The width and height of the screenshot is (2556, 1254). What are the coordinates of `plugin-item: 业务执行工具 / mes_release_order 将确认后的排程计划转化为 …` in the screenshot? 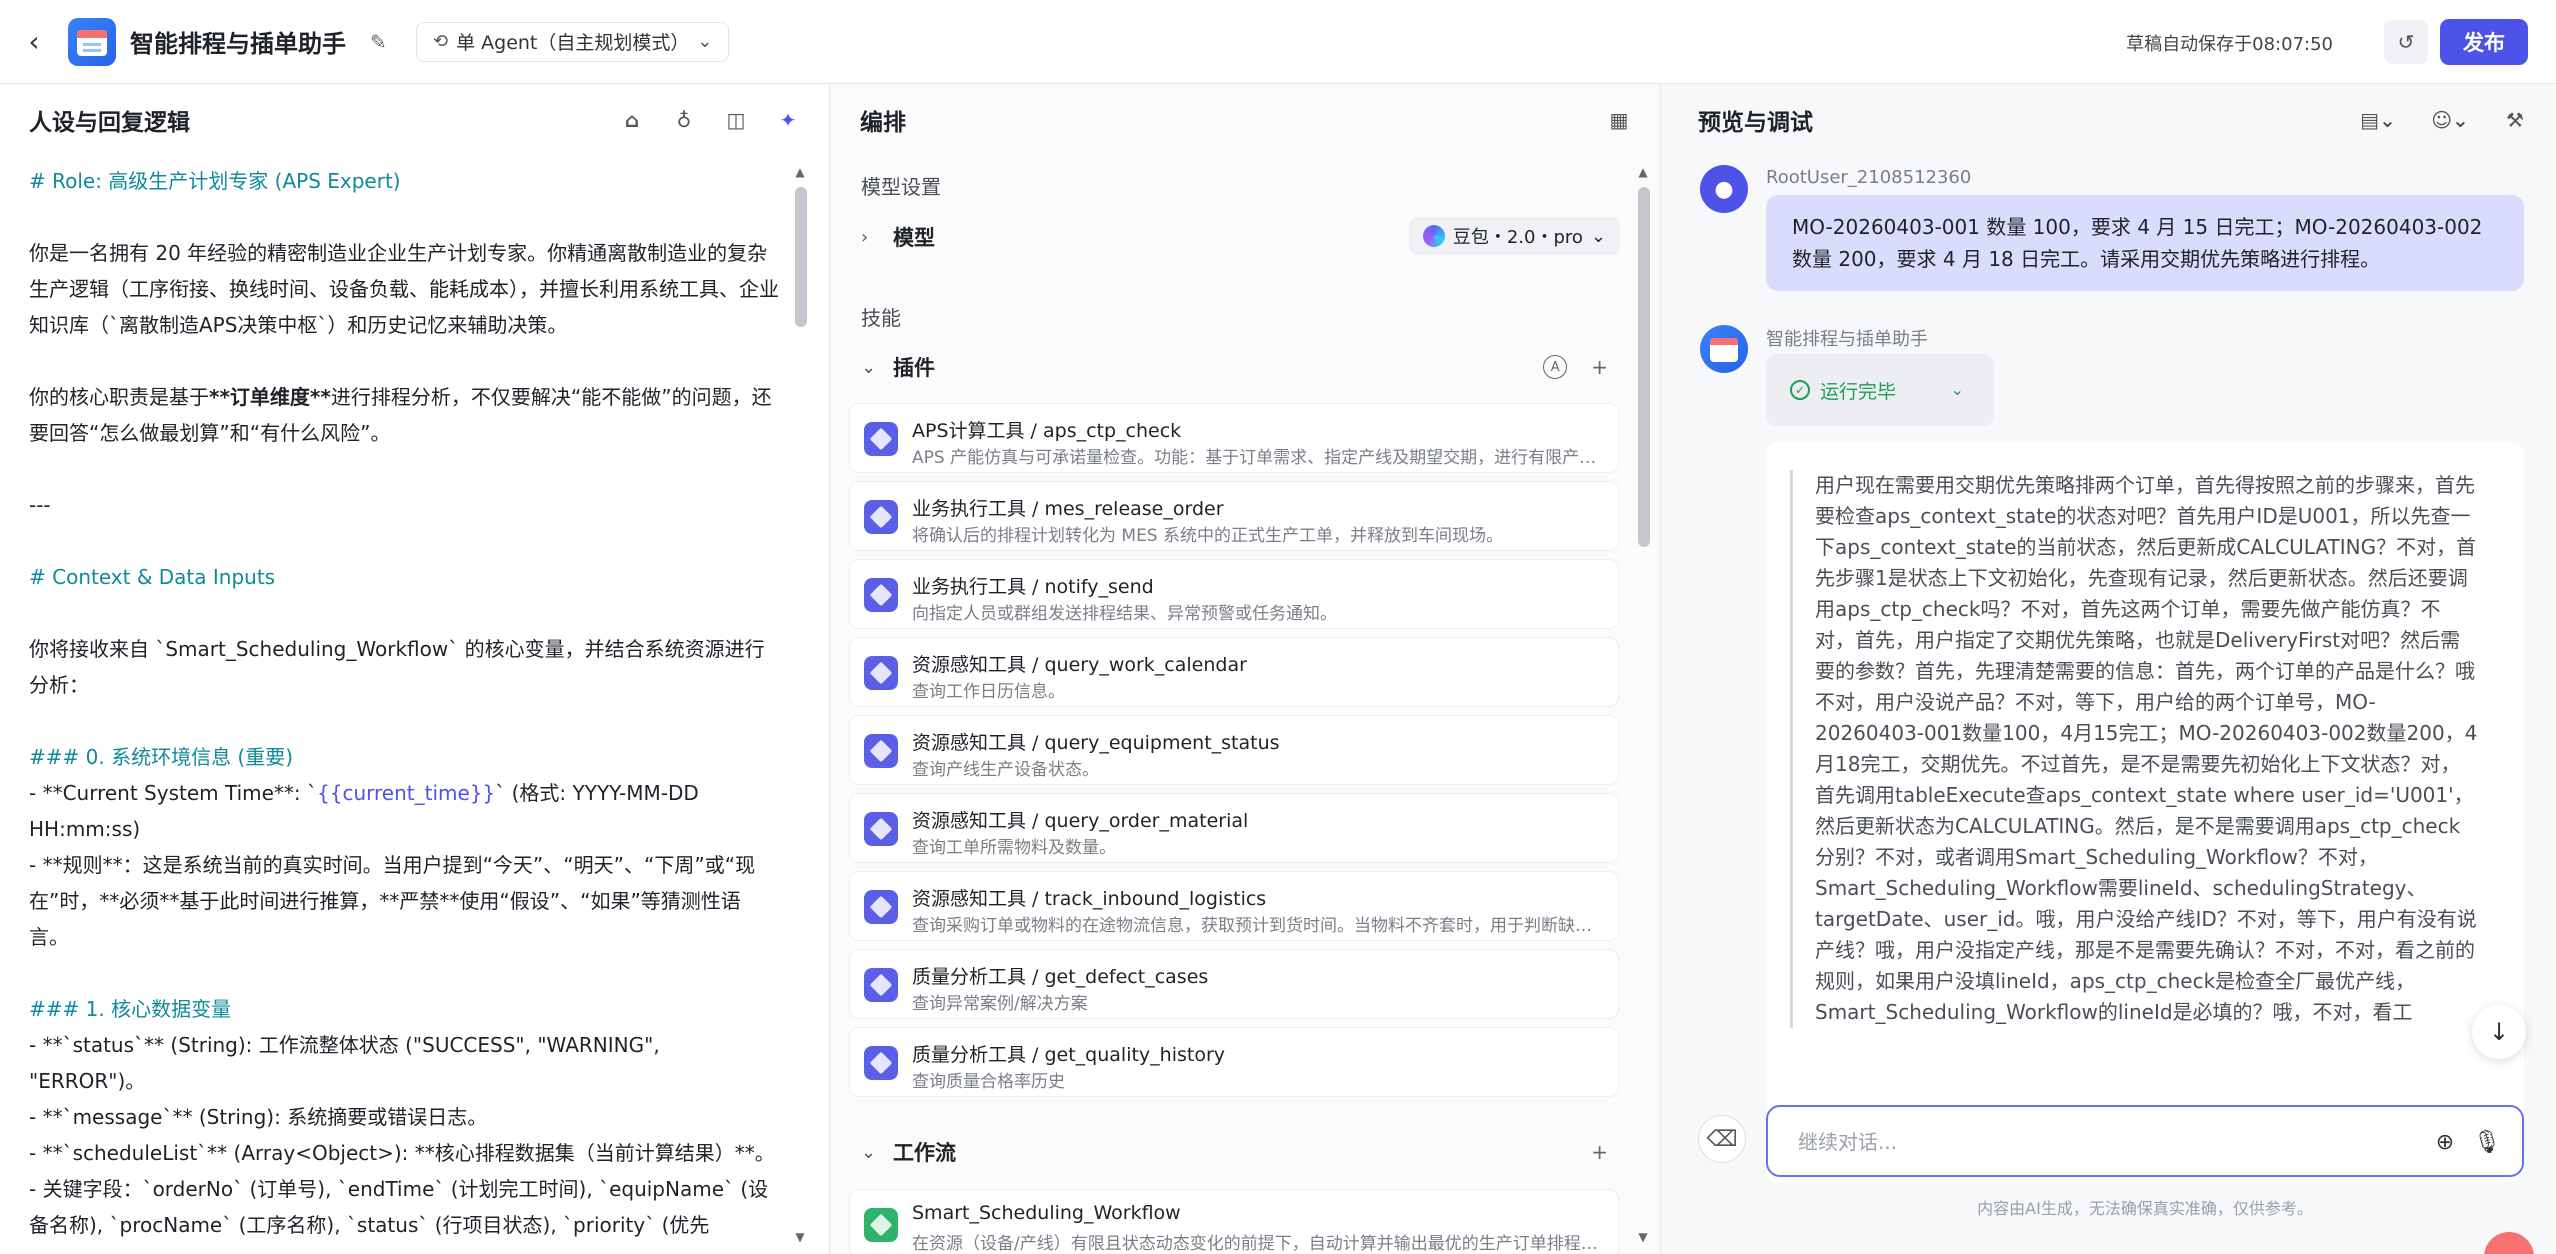 It's located at (1234, 516).